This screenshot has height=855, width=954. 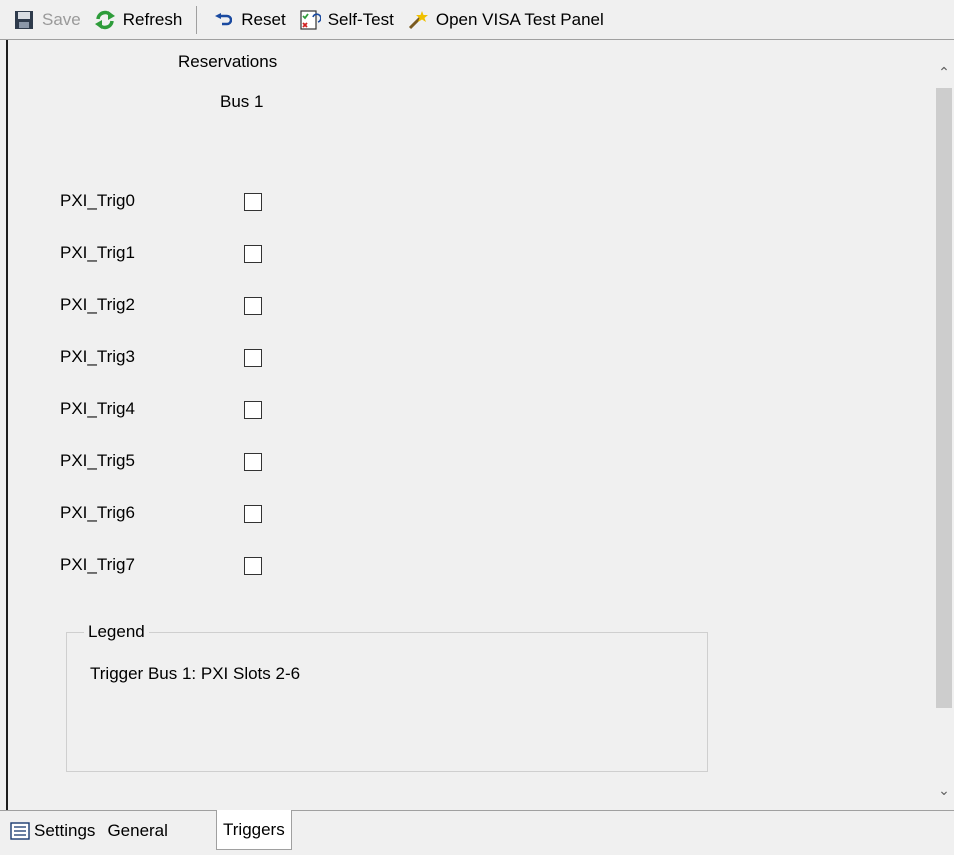 I want to click on trig3-checkbox, so click(x=253, y=358).